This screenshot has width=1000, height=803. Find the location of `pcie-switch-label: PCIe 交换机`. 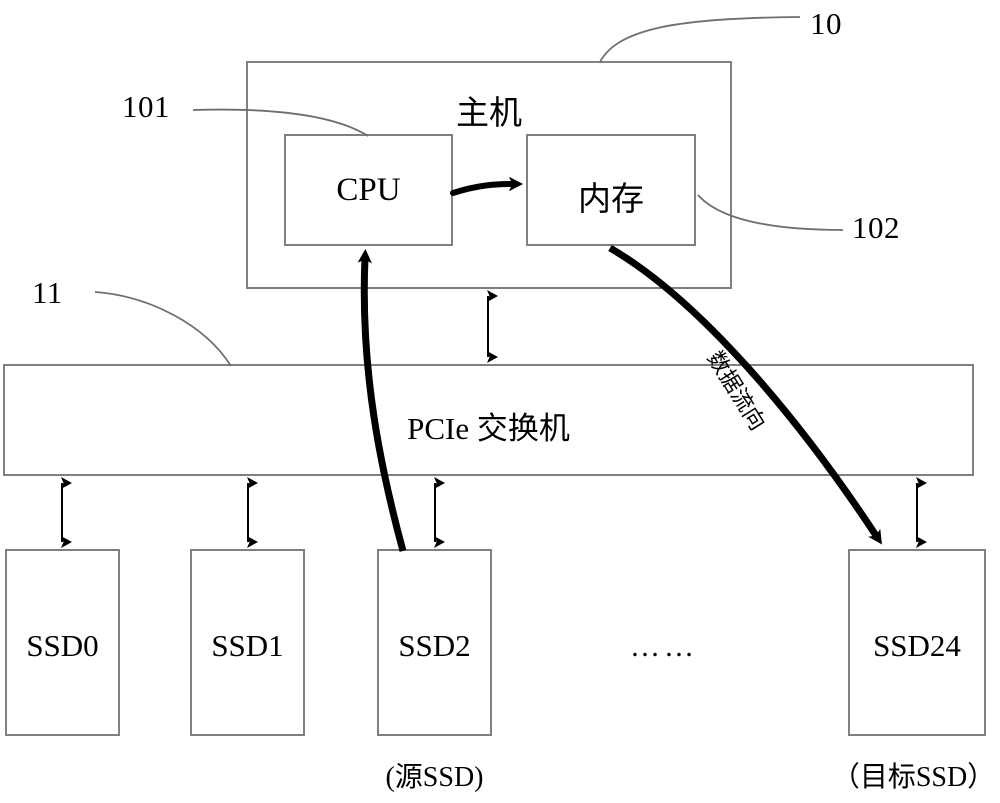

pcie-switch-label: PCIe 交换机 is located at coordinates (488, 428).